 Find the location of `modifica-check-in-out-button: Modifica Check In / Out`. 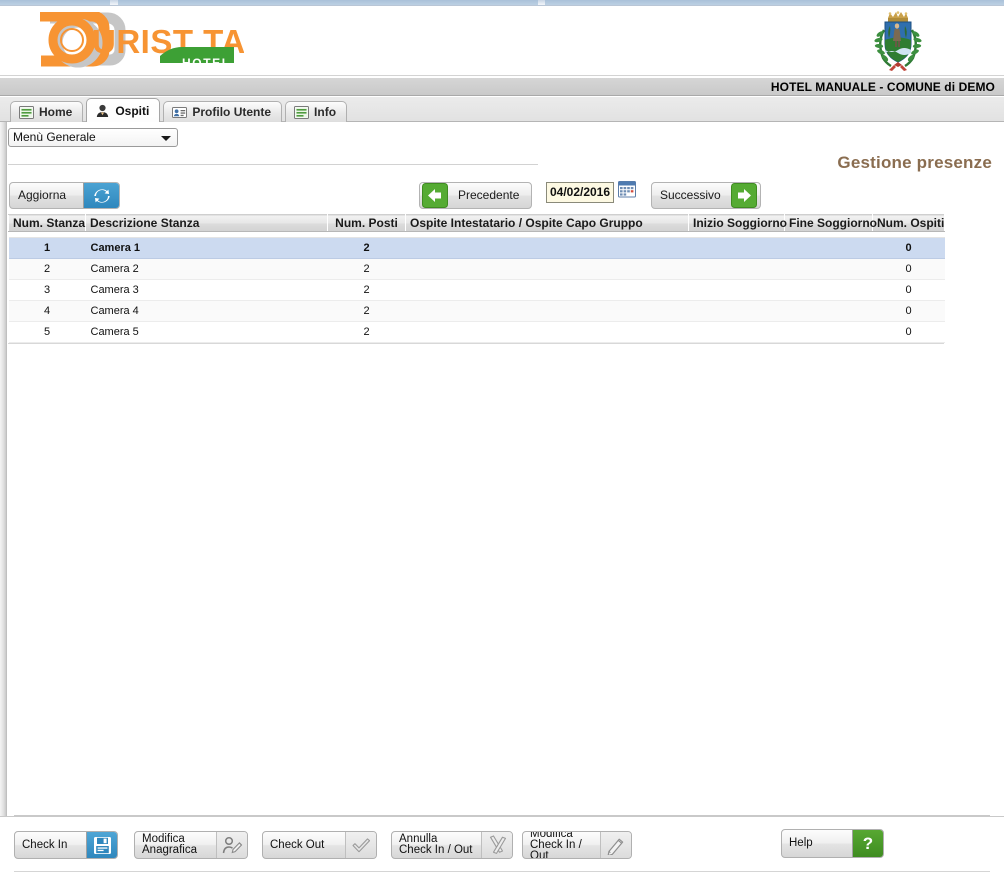

modifica-check-in-out-button: Modifica Check In / Out is located at coordinates (577, 845).